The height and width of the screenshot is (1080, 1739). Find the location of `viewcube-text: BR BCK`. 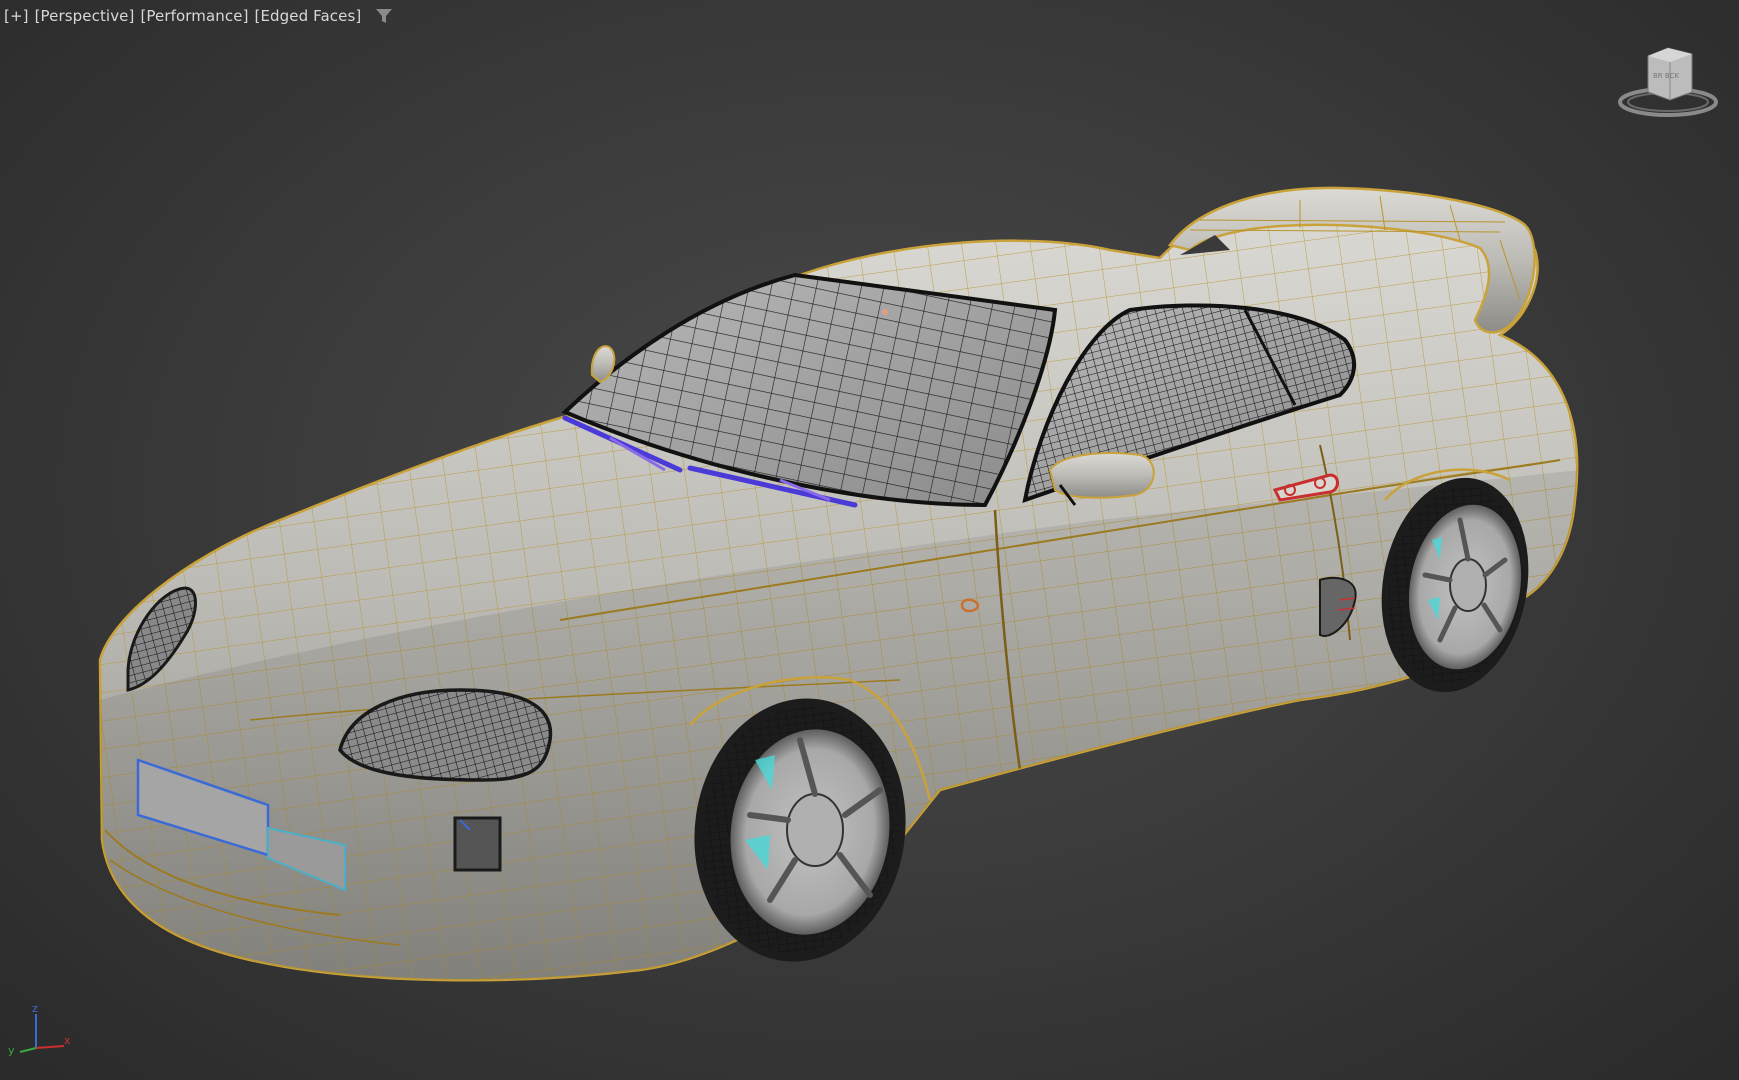

viewcube-text: BR BCK is located at coordinates (1666, 76).